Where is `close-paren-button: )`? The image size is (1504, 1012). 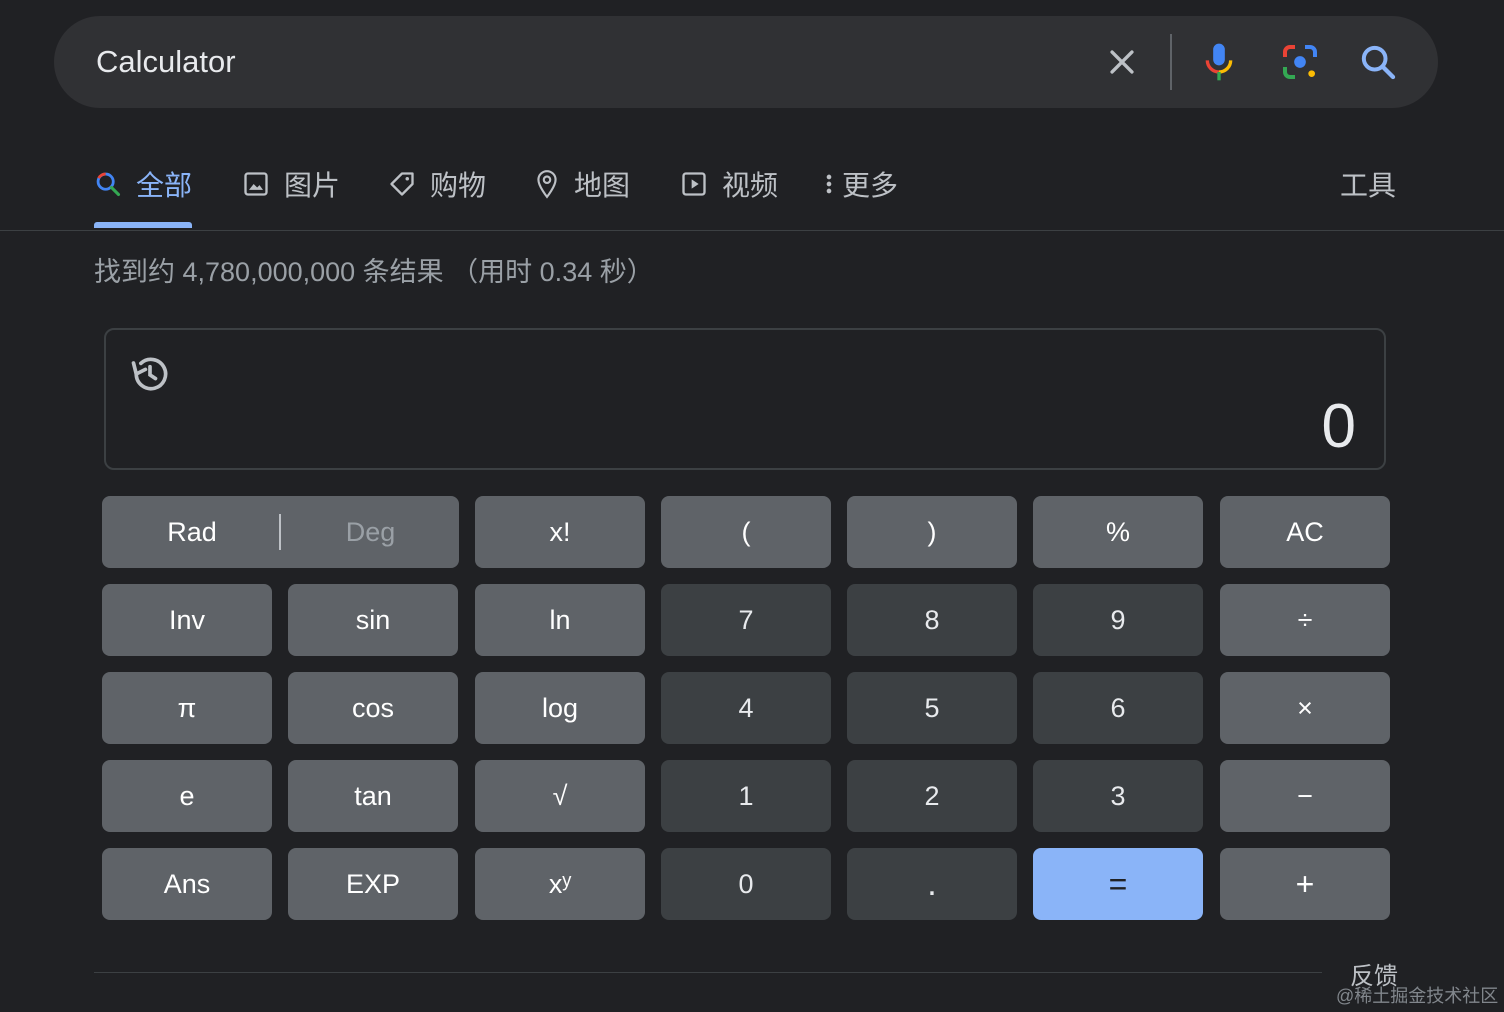 close-paren-button: ) is located at coordinates (932, 532).